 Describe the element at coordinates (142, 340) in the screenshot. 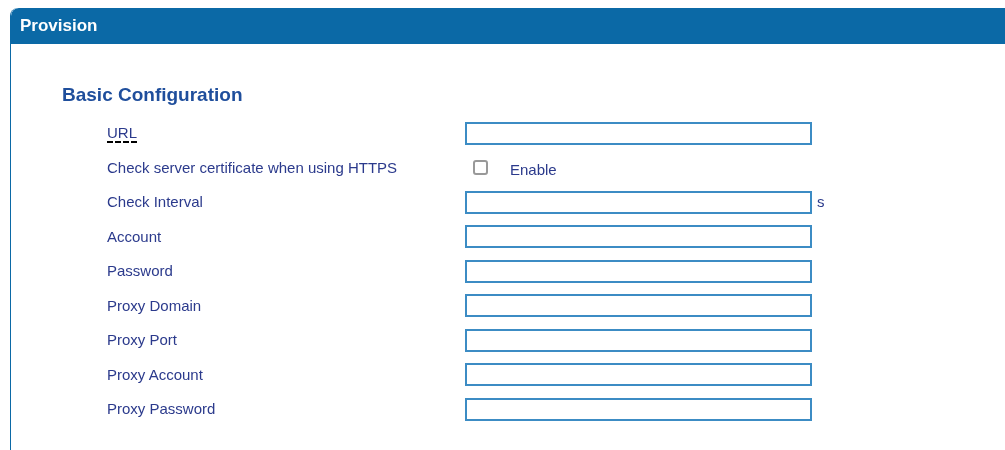

I see `field-label: Proxy Port` at that location.